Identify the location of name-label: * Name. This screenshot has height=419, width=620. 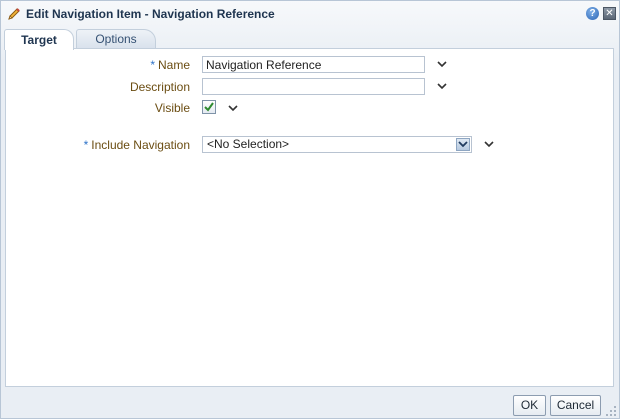
(170, 65).